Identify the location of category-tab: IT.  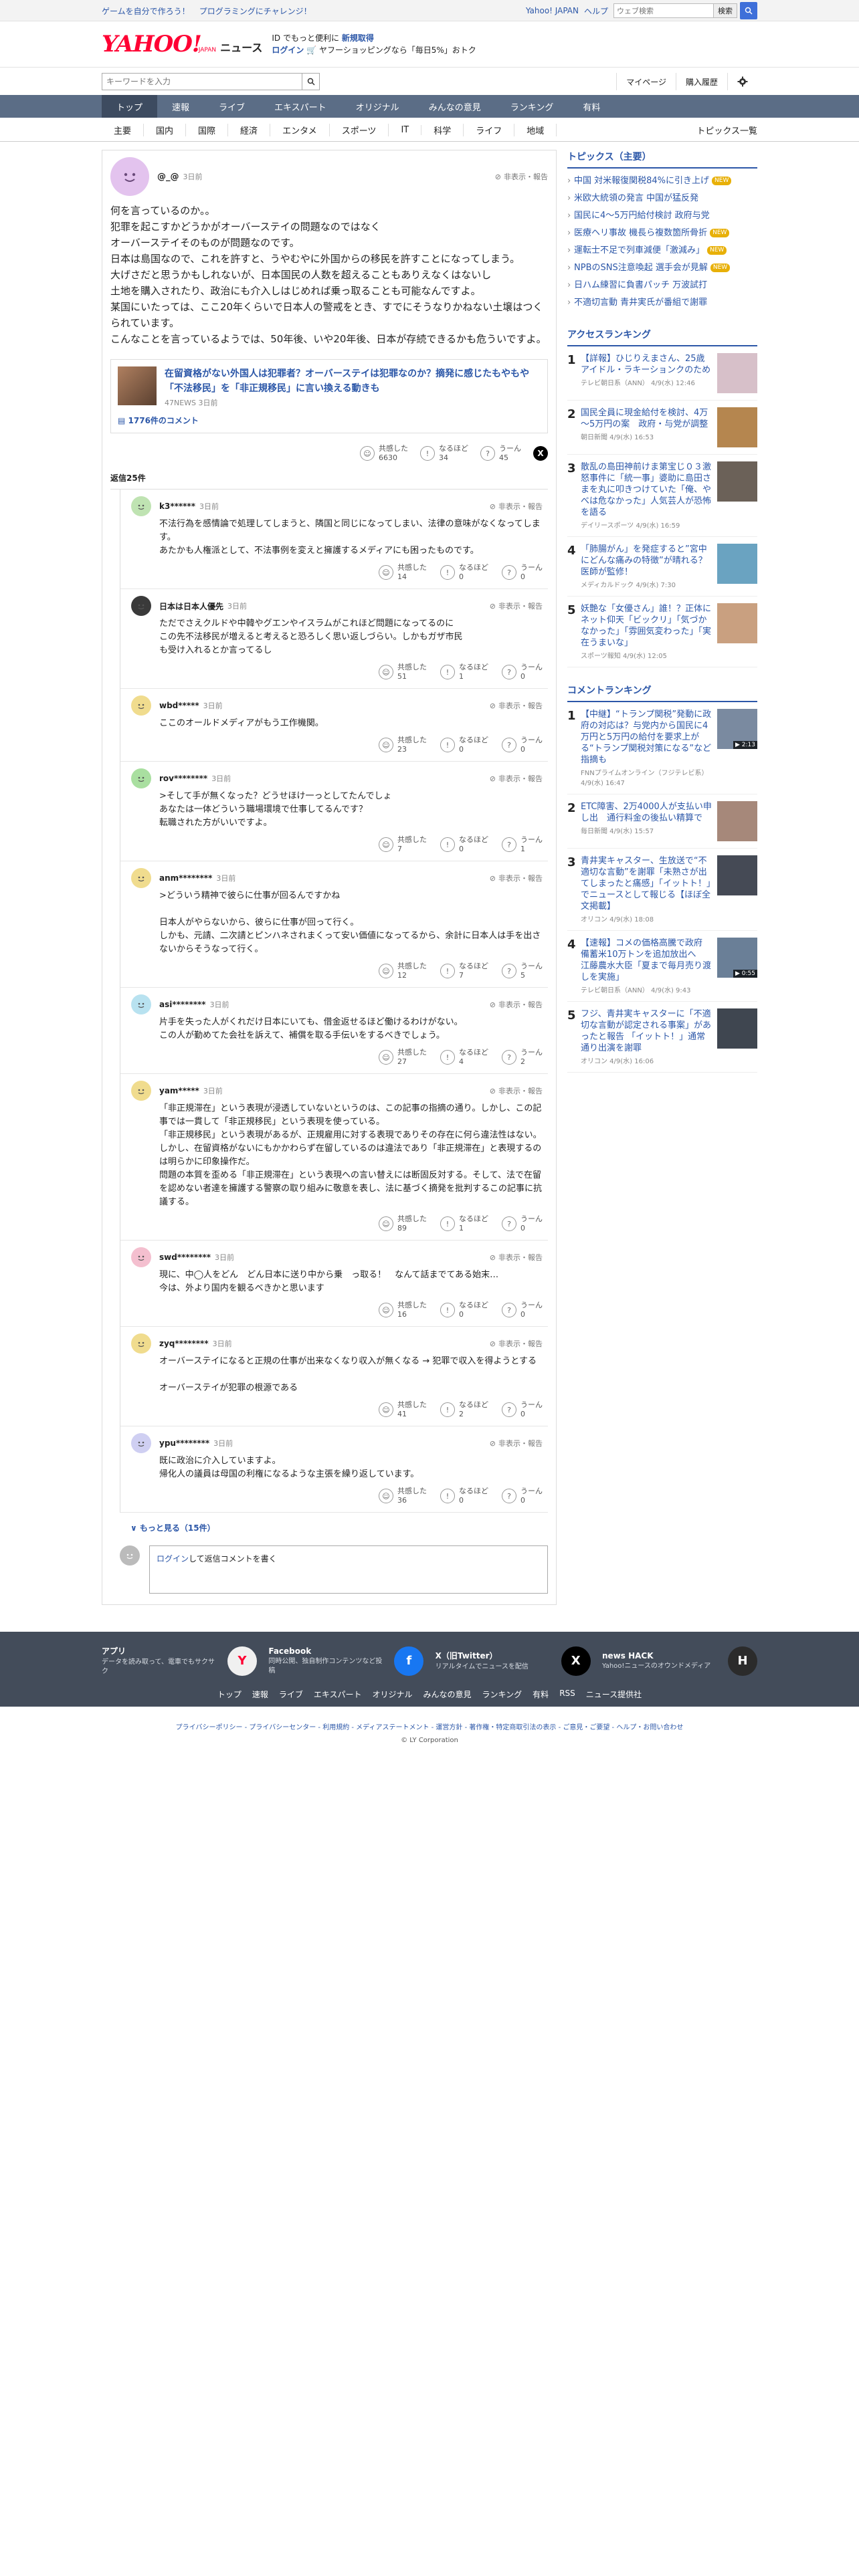
(405, 129).